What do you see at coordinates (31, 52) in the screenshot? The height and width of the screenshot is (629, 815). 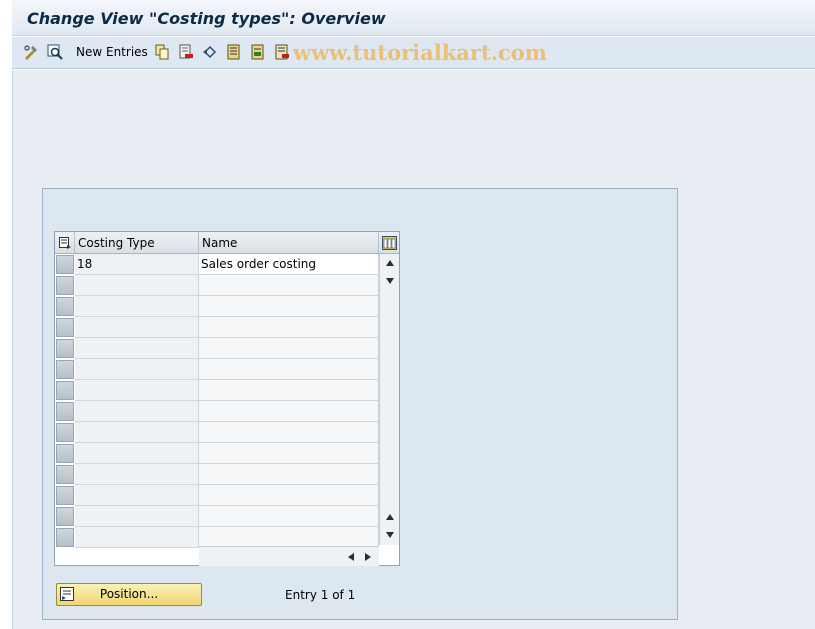 I see `display-change-icon` at bounding box center [31, 52].